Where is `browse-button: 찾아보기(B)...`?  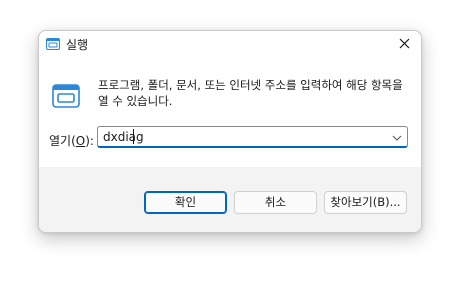 browse-button: 찾아보기(B)... is located at coordinates (365, 202).